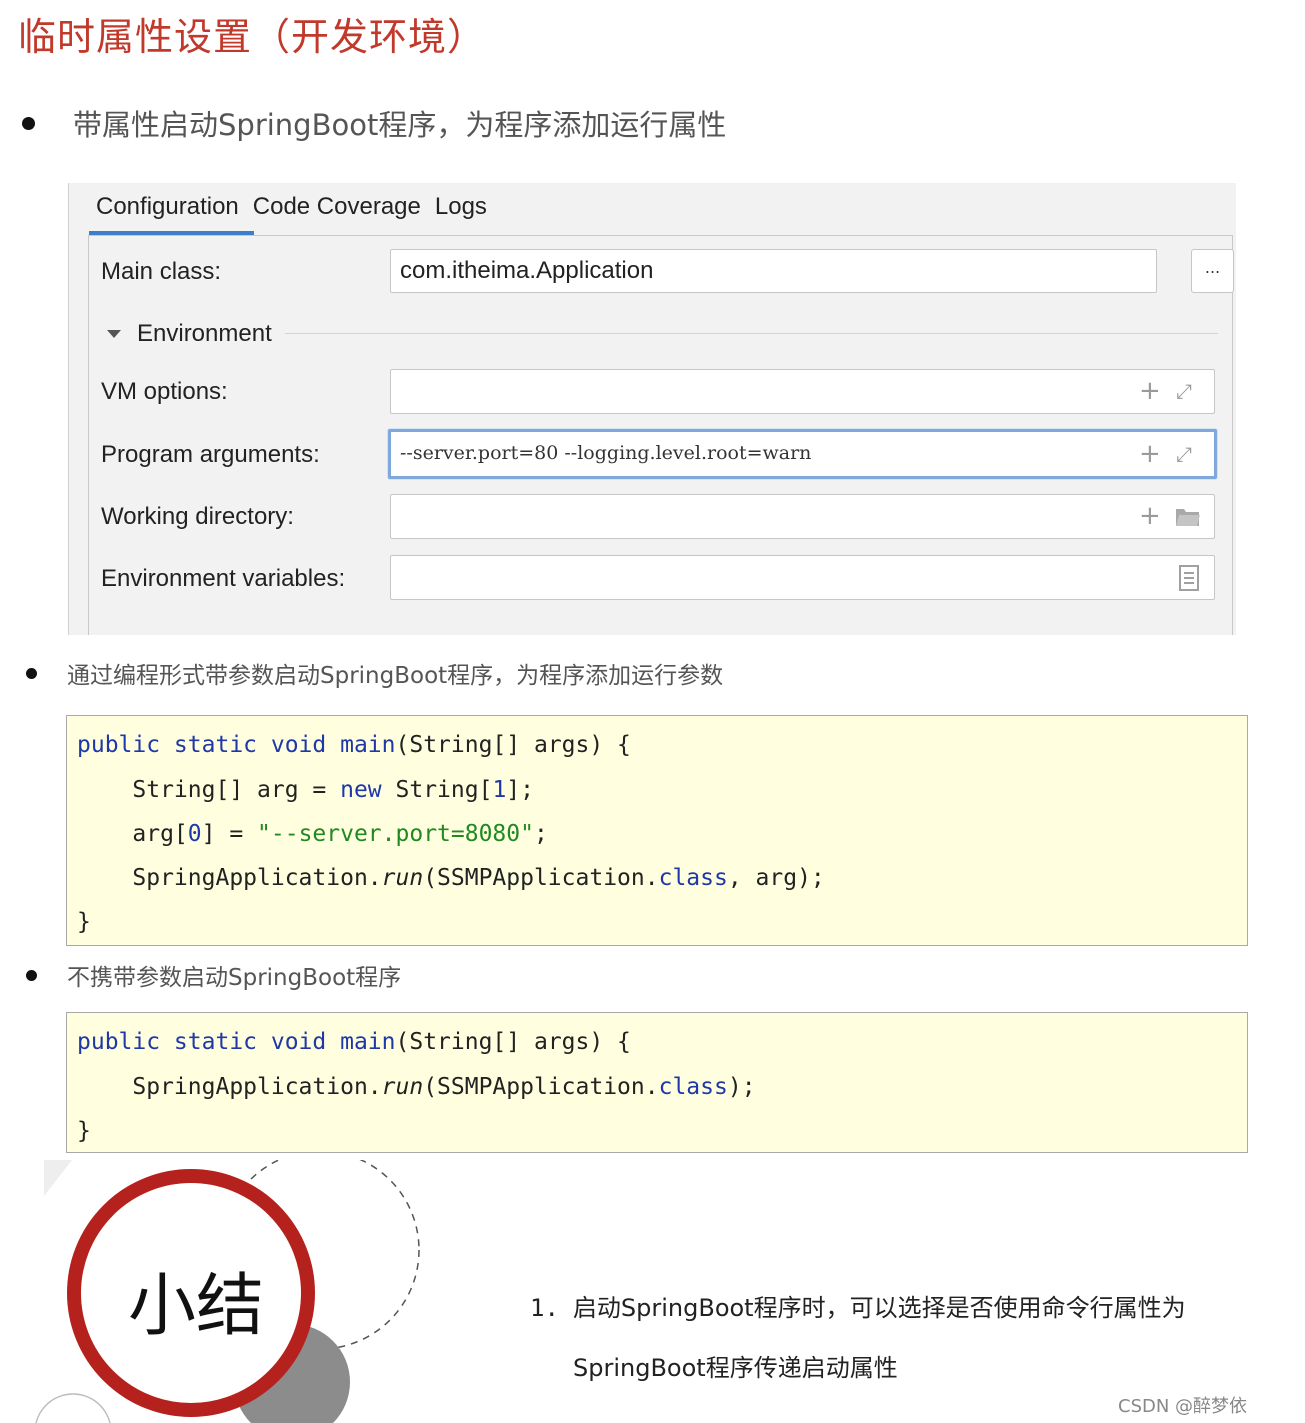 This screenshot has width=1305, height=1423. I want to click on section-divider, so click(751, 333).